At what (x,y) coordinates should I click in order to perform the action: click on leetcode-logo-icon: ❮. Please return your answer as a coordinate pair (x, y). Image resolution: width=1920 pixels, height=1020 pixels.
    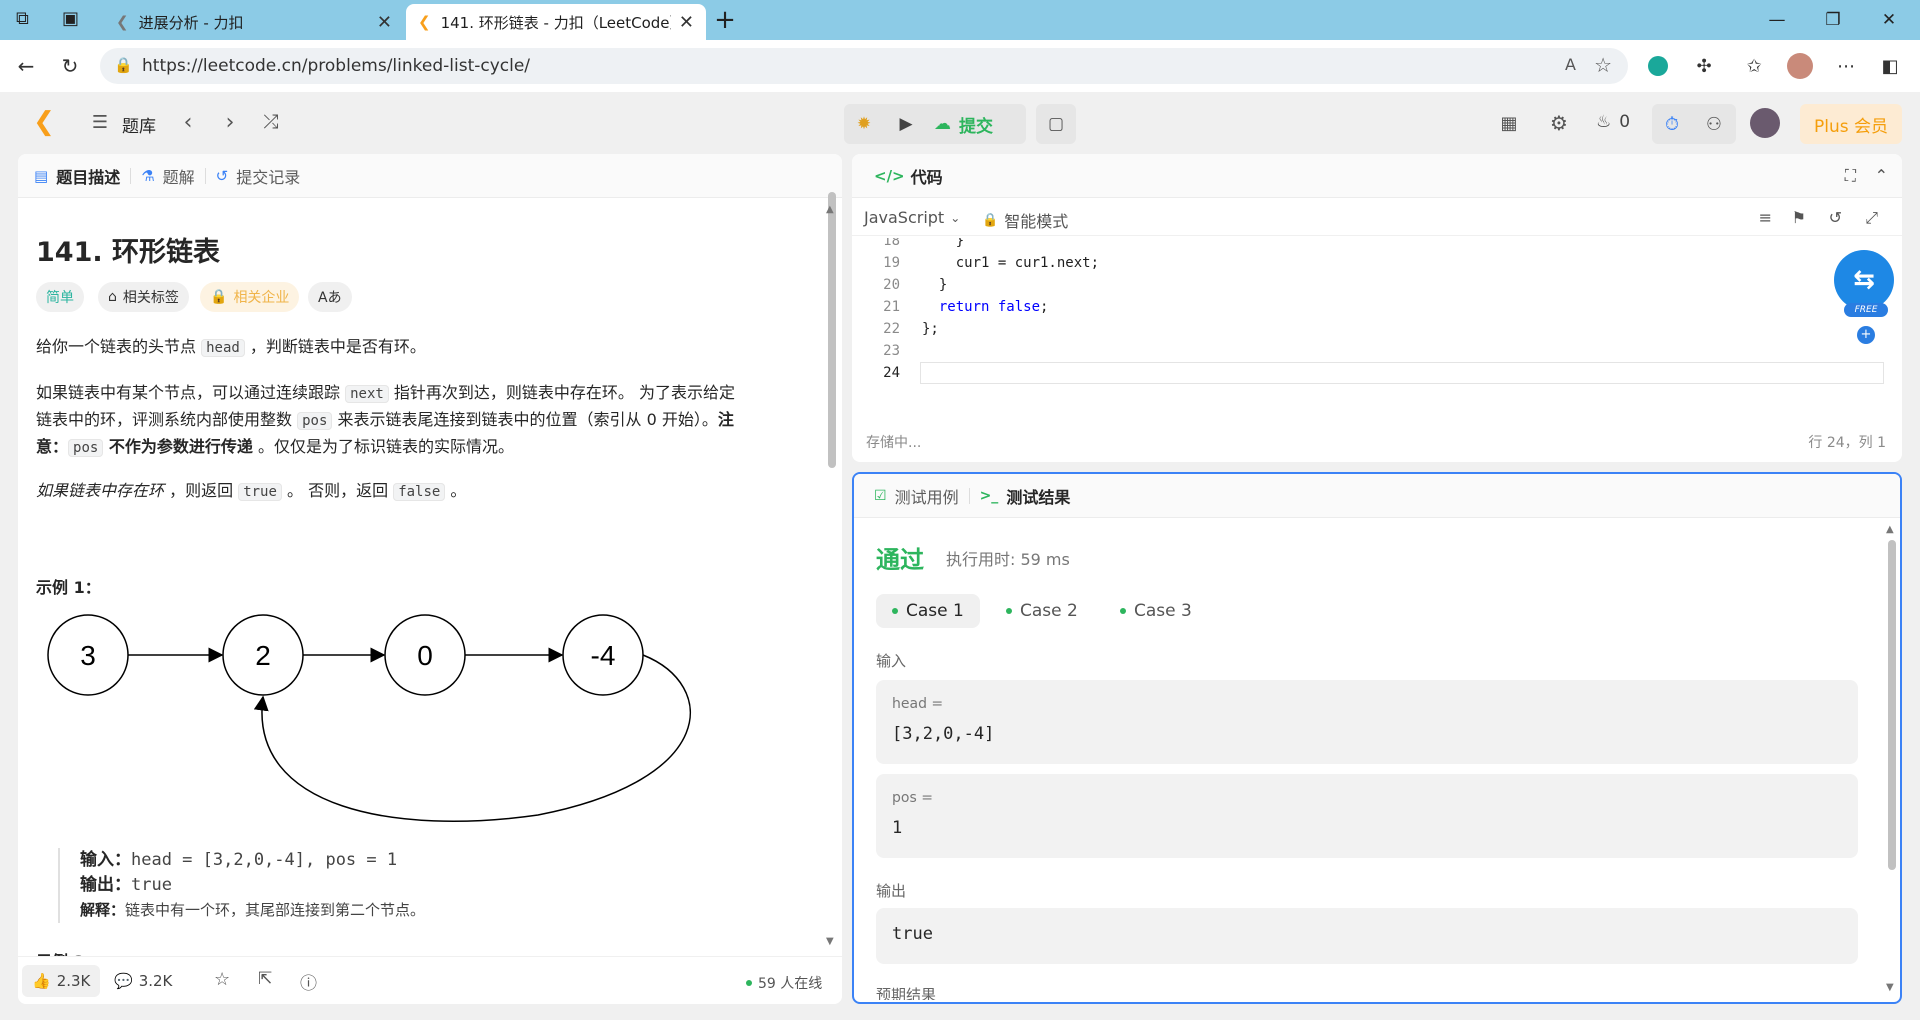
    Looking at the image, I should click on (44, 122).